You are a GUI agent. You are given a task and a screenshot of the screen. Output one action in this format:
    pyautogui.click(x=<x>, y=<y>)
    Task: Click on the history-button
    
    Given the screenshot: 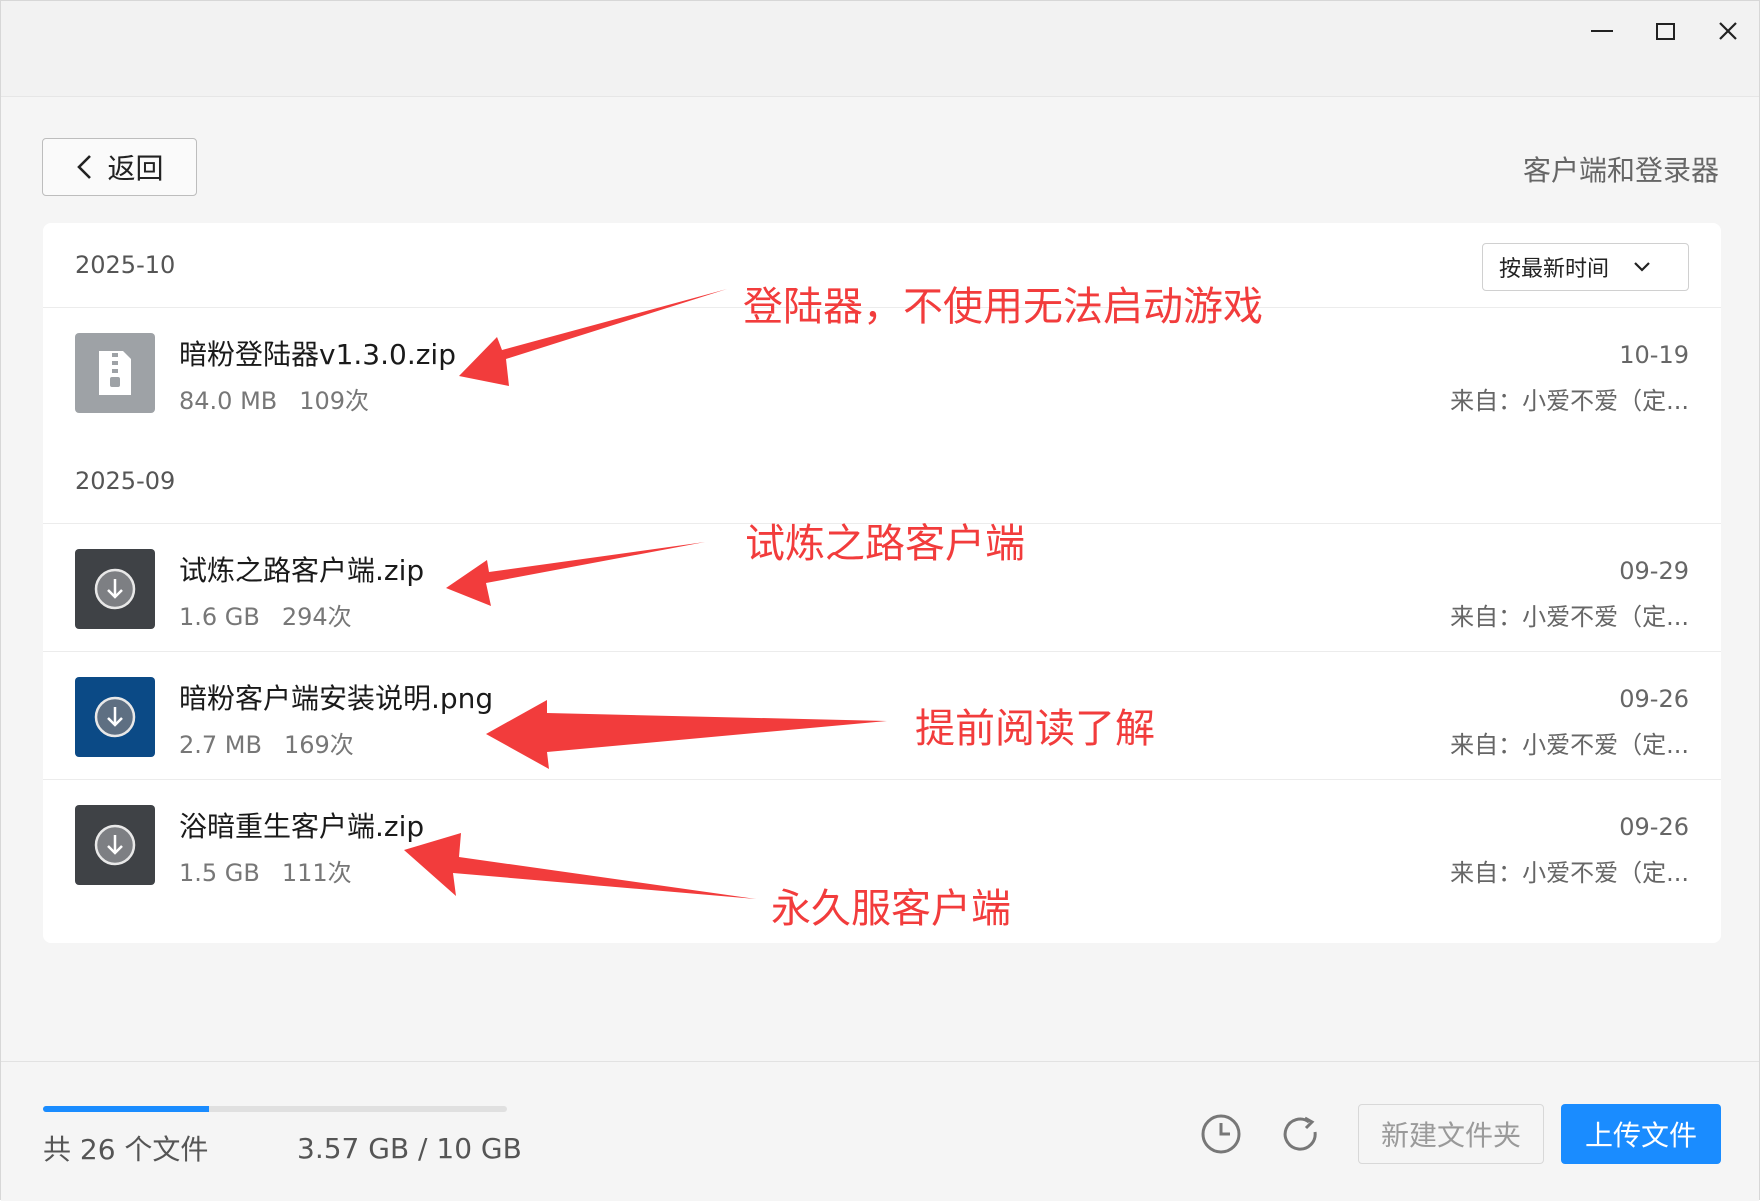 What is the action you would take?
    pyautogui.click(x=1221, y=1134)
    